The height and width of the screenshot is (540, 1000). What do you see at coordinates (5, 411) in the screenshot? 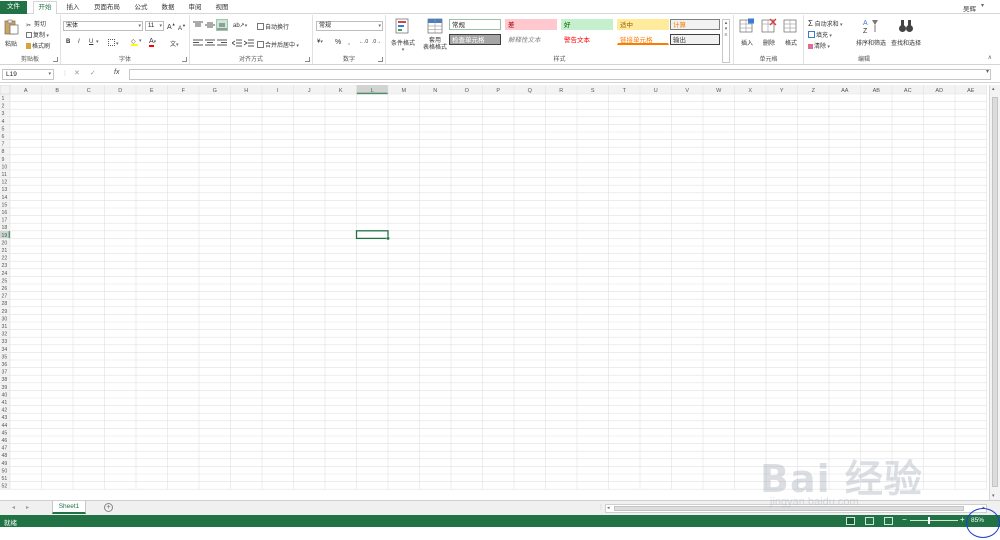
I see `row-header-42: 42` at bounding box center [5, 411].